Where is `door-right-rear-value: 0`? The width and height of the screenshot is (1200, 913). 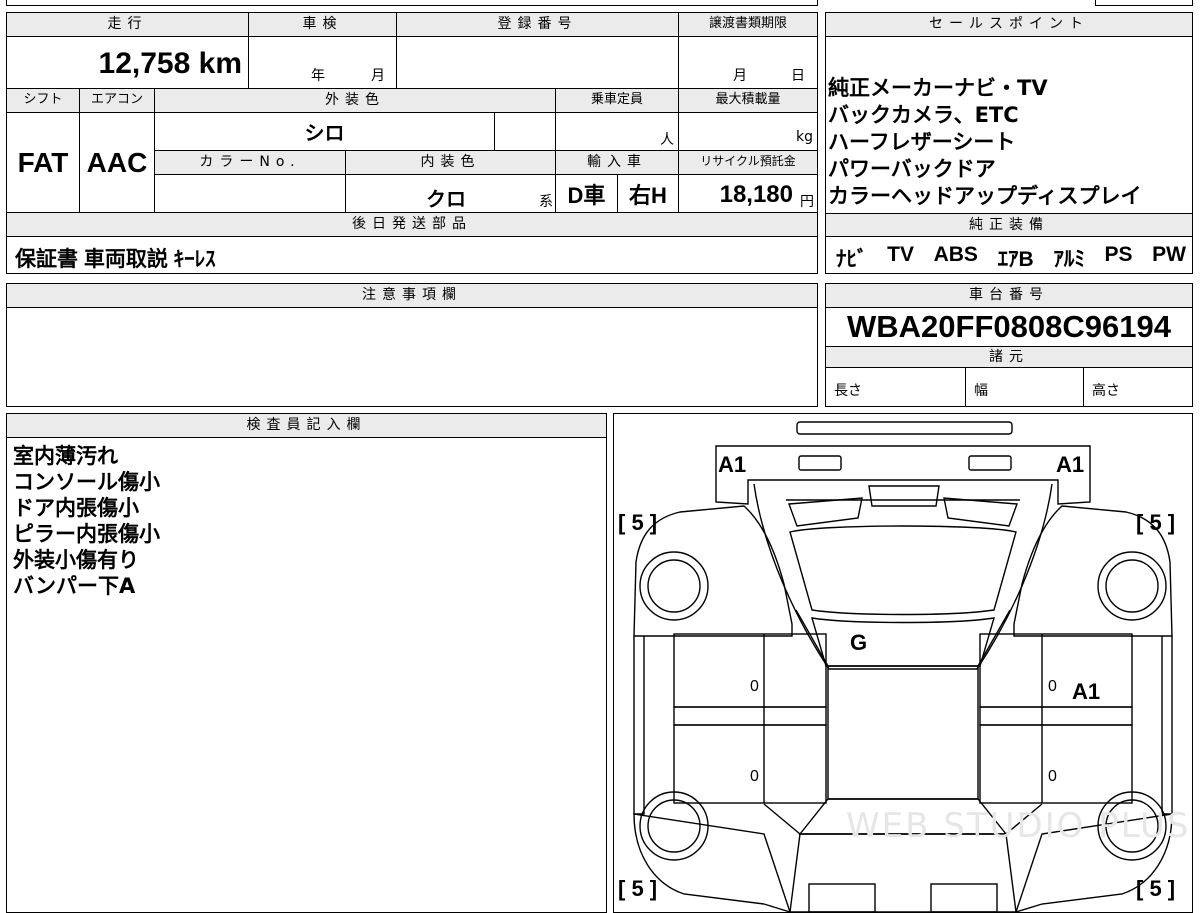 door-right-rear-value: 0 is located at coordinates (1052, 776).